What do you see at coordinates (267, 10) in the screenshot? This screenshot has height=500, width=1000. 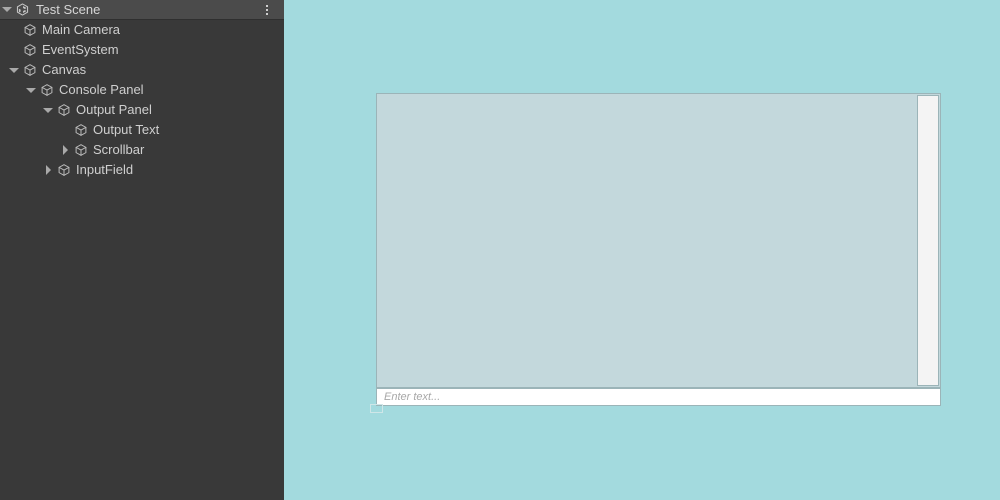 I see `kebab-menu-icon` at bounding box center [267, 10].